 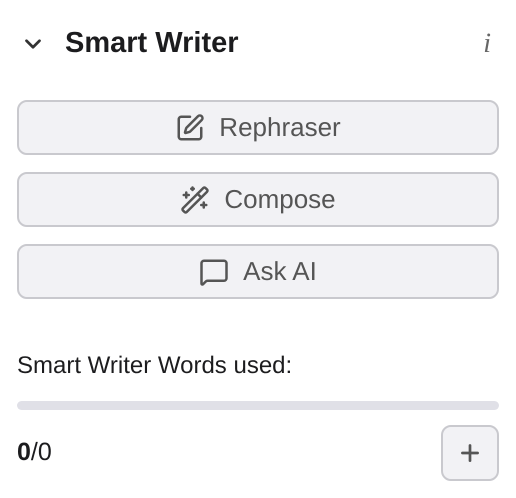 I want to click on action-button: Rephraser, so click(x=258, y=127).